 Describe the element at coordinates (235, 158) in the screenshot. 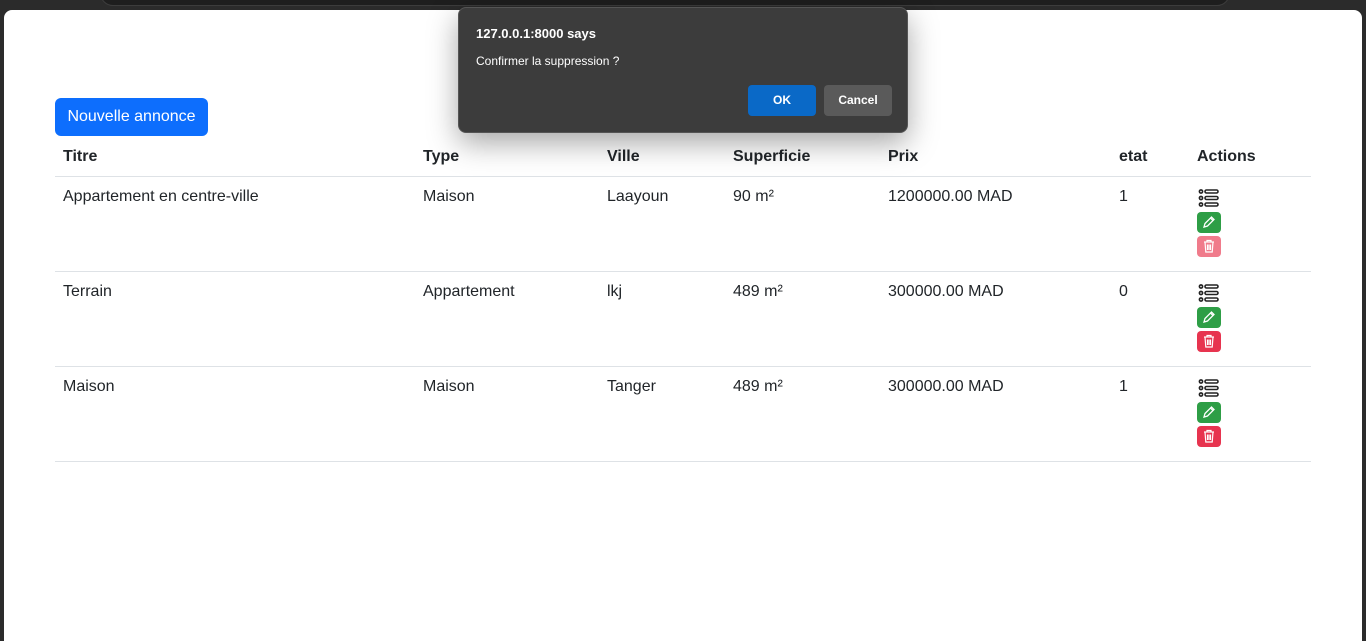

I see `header-titre: Titre` at that location.